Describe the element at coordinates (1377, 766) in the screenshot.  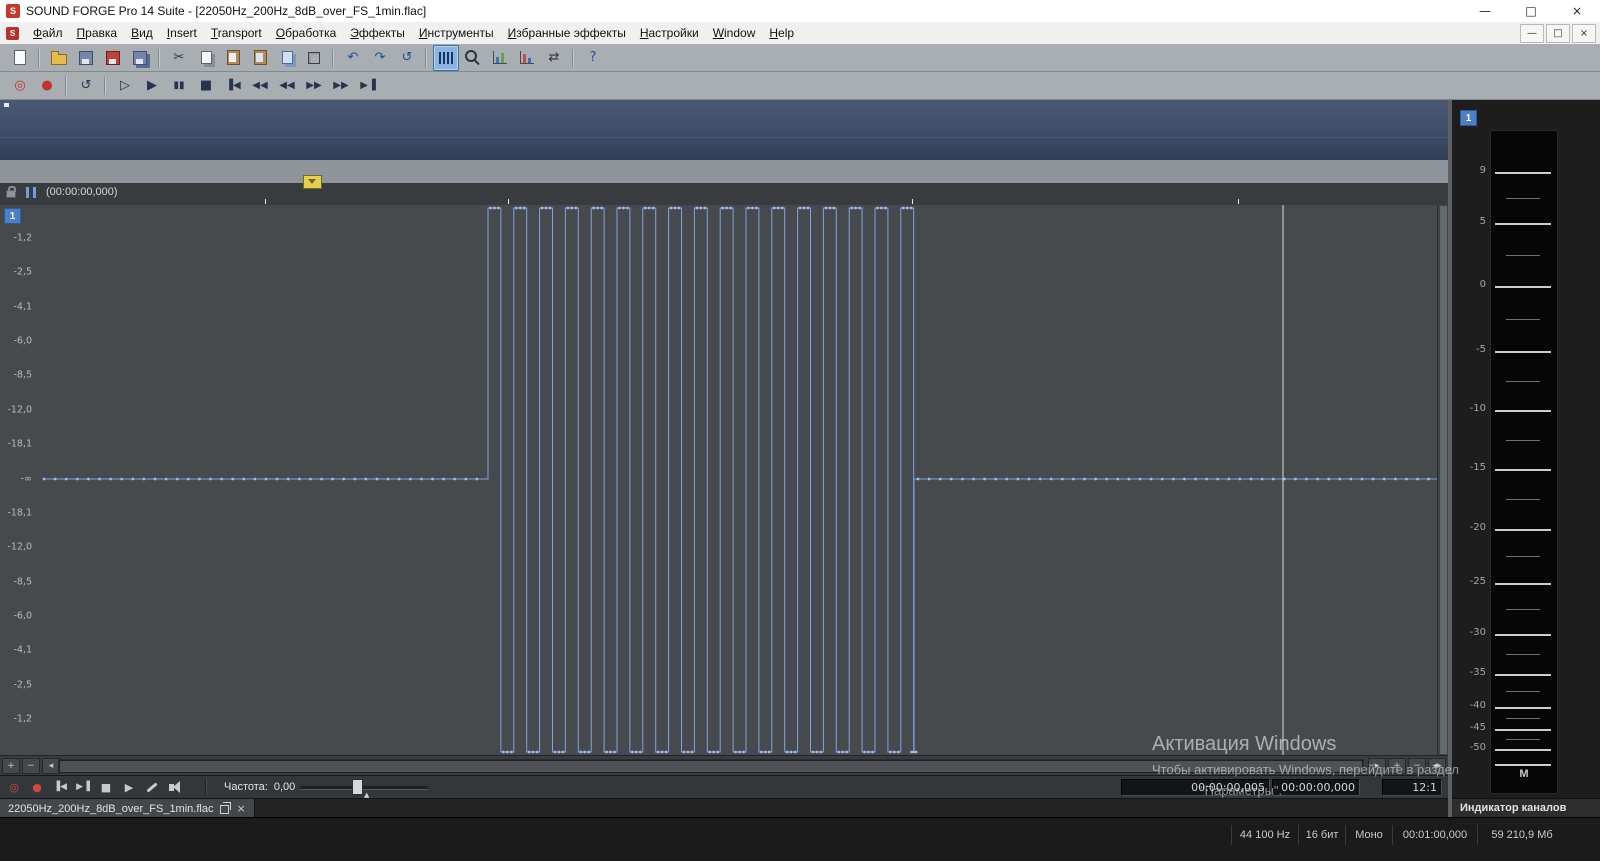
I see `scroll-right-button: ▸` at that location.